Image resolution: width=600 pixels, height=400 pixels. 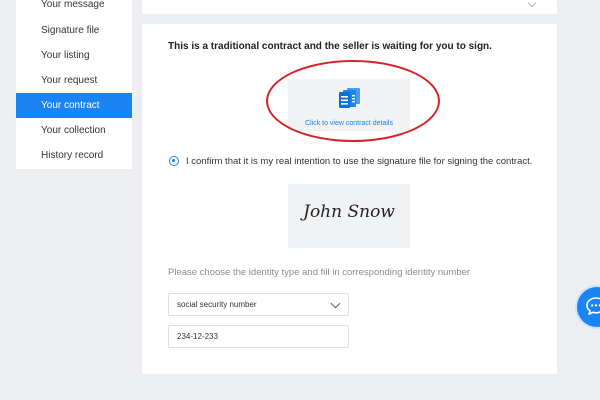 I want to click on previous-card, so click(x=349, y=7).